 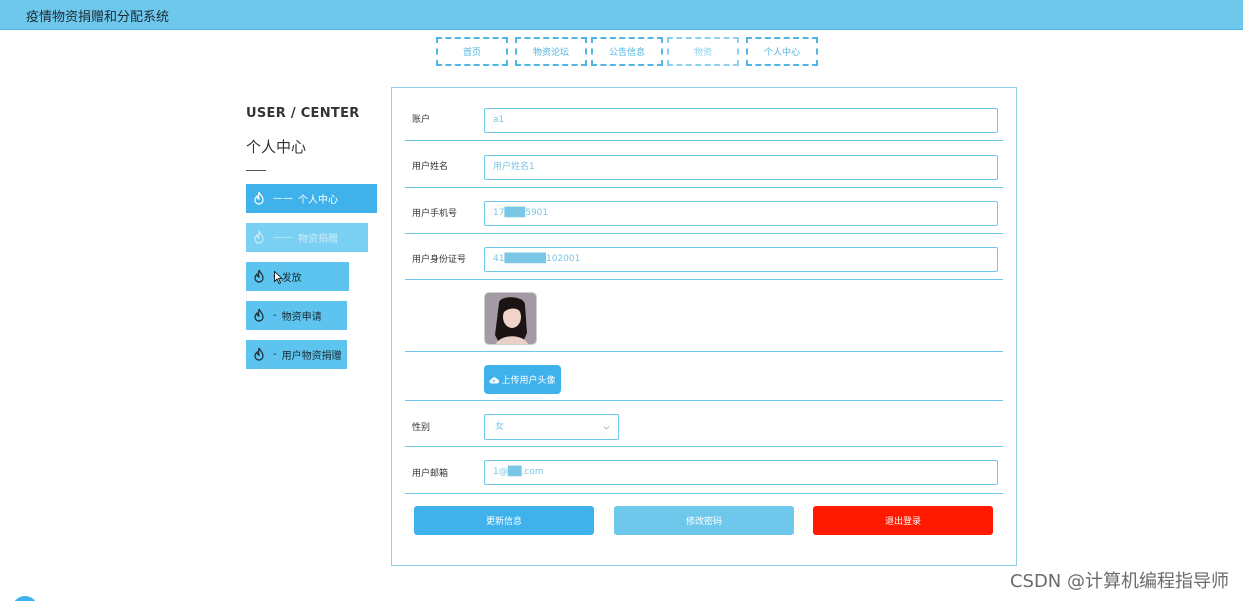 What do you see at coordinates (276, 147) in the screenshot?
I see `sidebar-title-cn: 个人中心` at bounding box center [276, 147].